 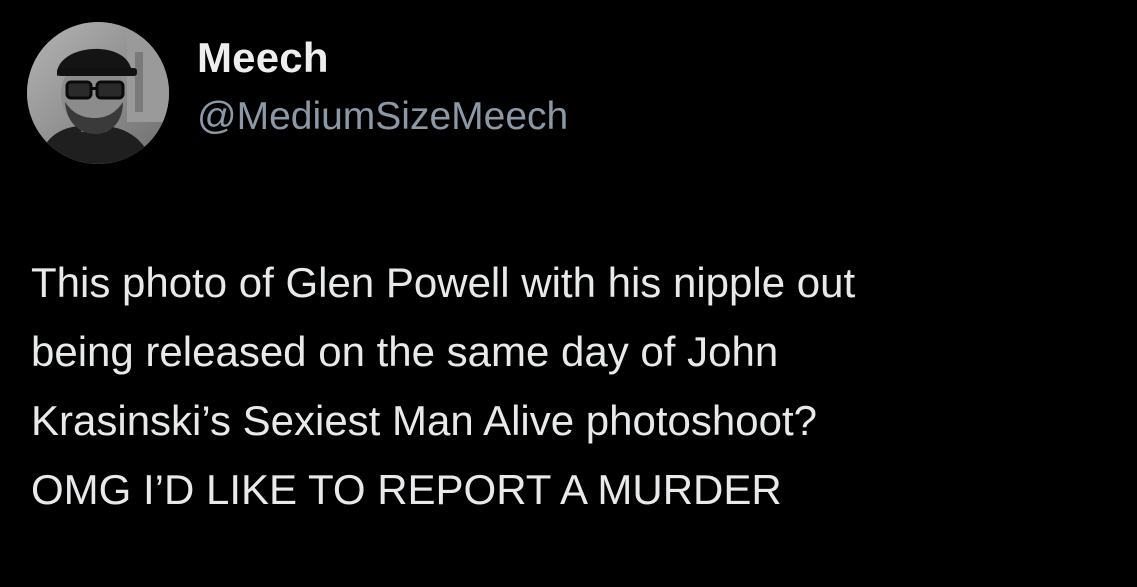 I want to click on author-identity: Meech @MediumSizeMeech, so click(x=382, y=87).